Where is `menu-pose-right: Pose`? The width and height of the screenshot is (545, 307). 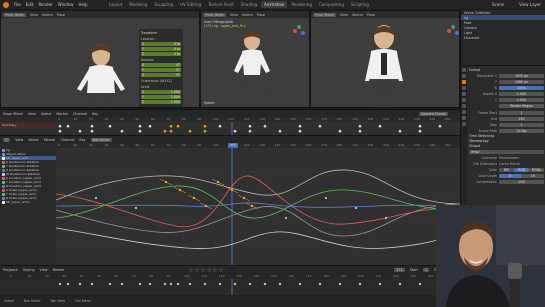
menu-pose-right: Pose is located at coordinates (371, 15).